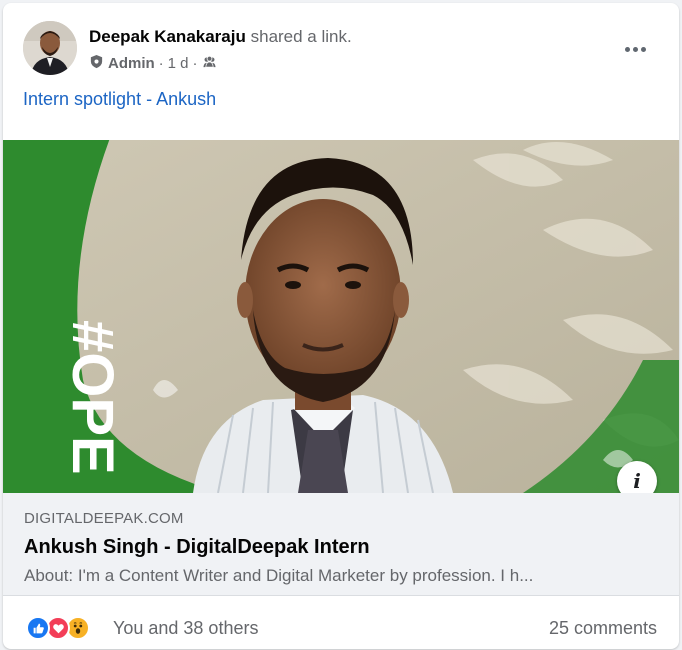 This screenshot has height=650, width=682. What do you see at coordinates (131, 63) in the screenshot?
I see `role-badge: Admin` at bounding box center [131, 63].